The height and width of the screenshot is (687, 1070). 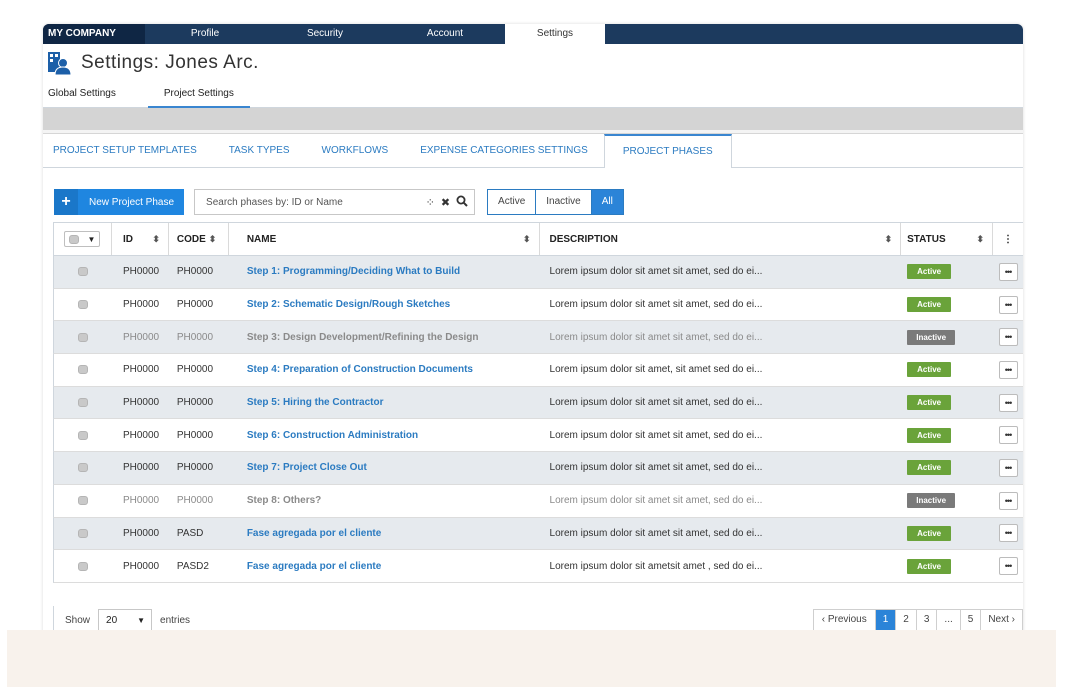 What do you see at coordinates (606, 202) in the screenshot?
I see `filter-all: All` at bounding box center [606, 202].